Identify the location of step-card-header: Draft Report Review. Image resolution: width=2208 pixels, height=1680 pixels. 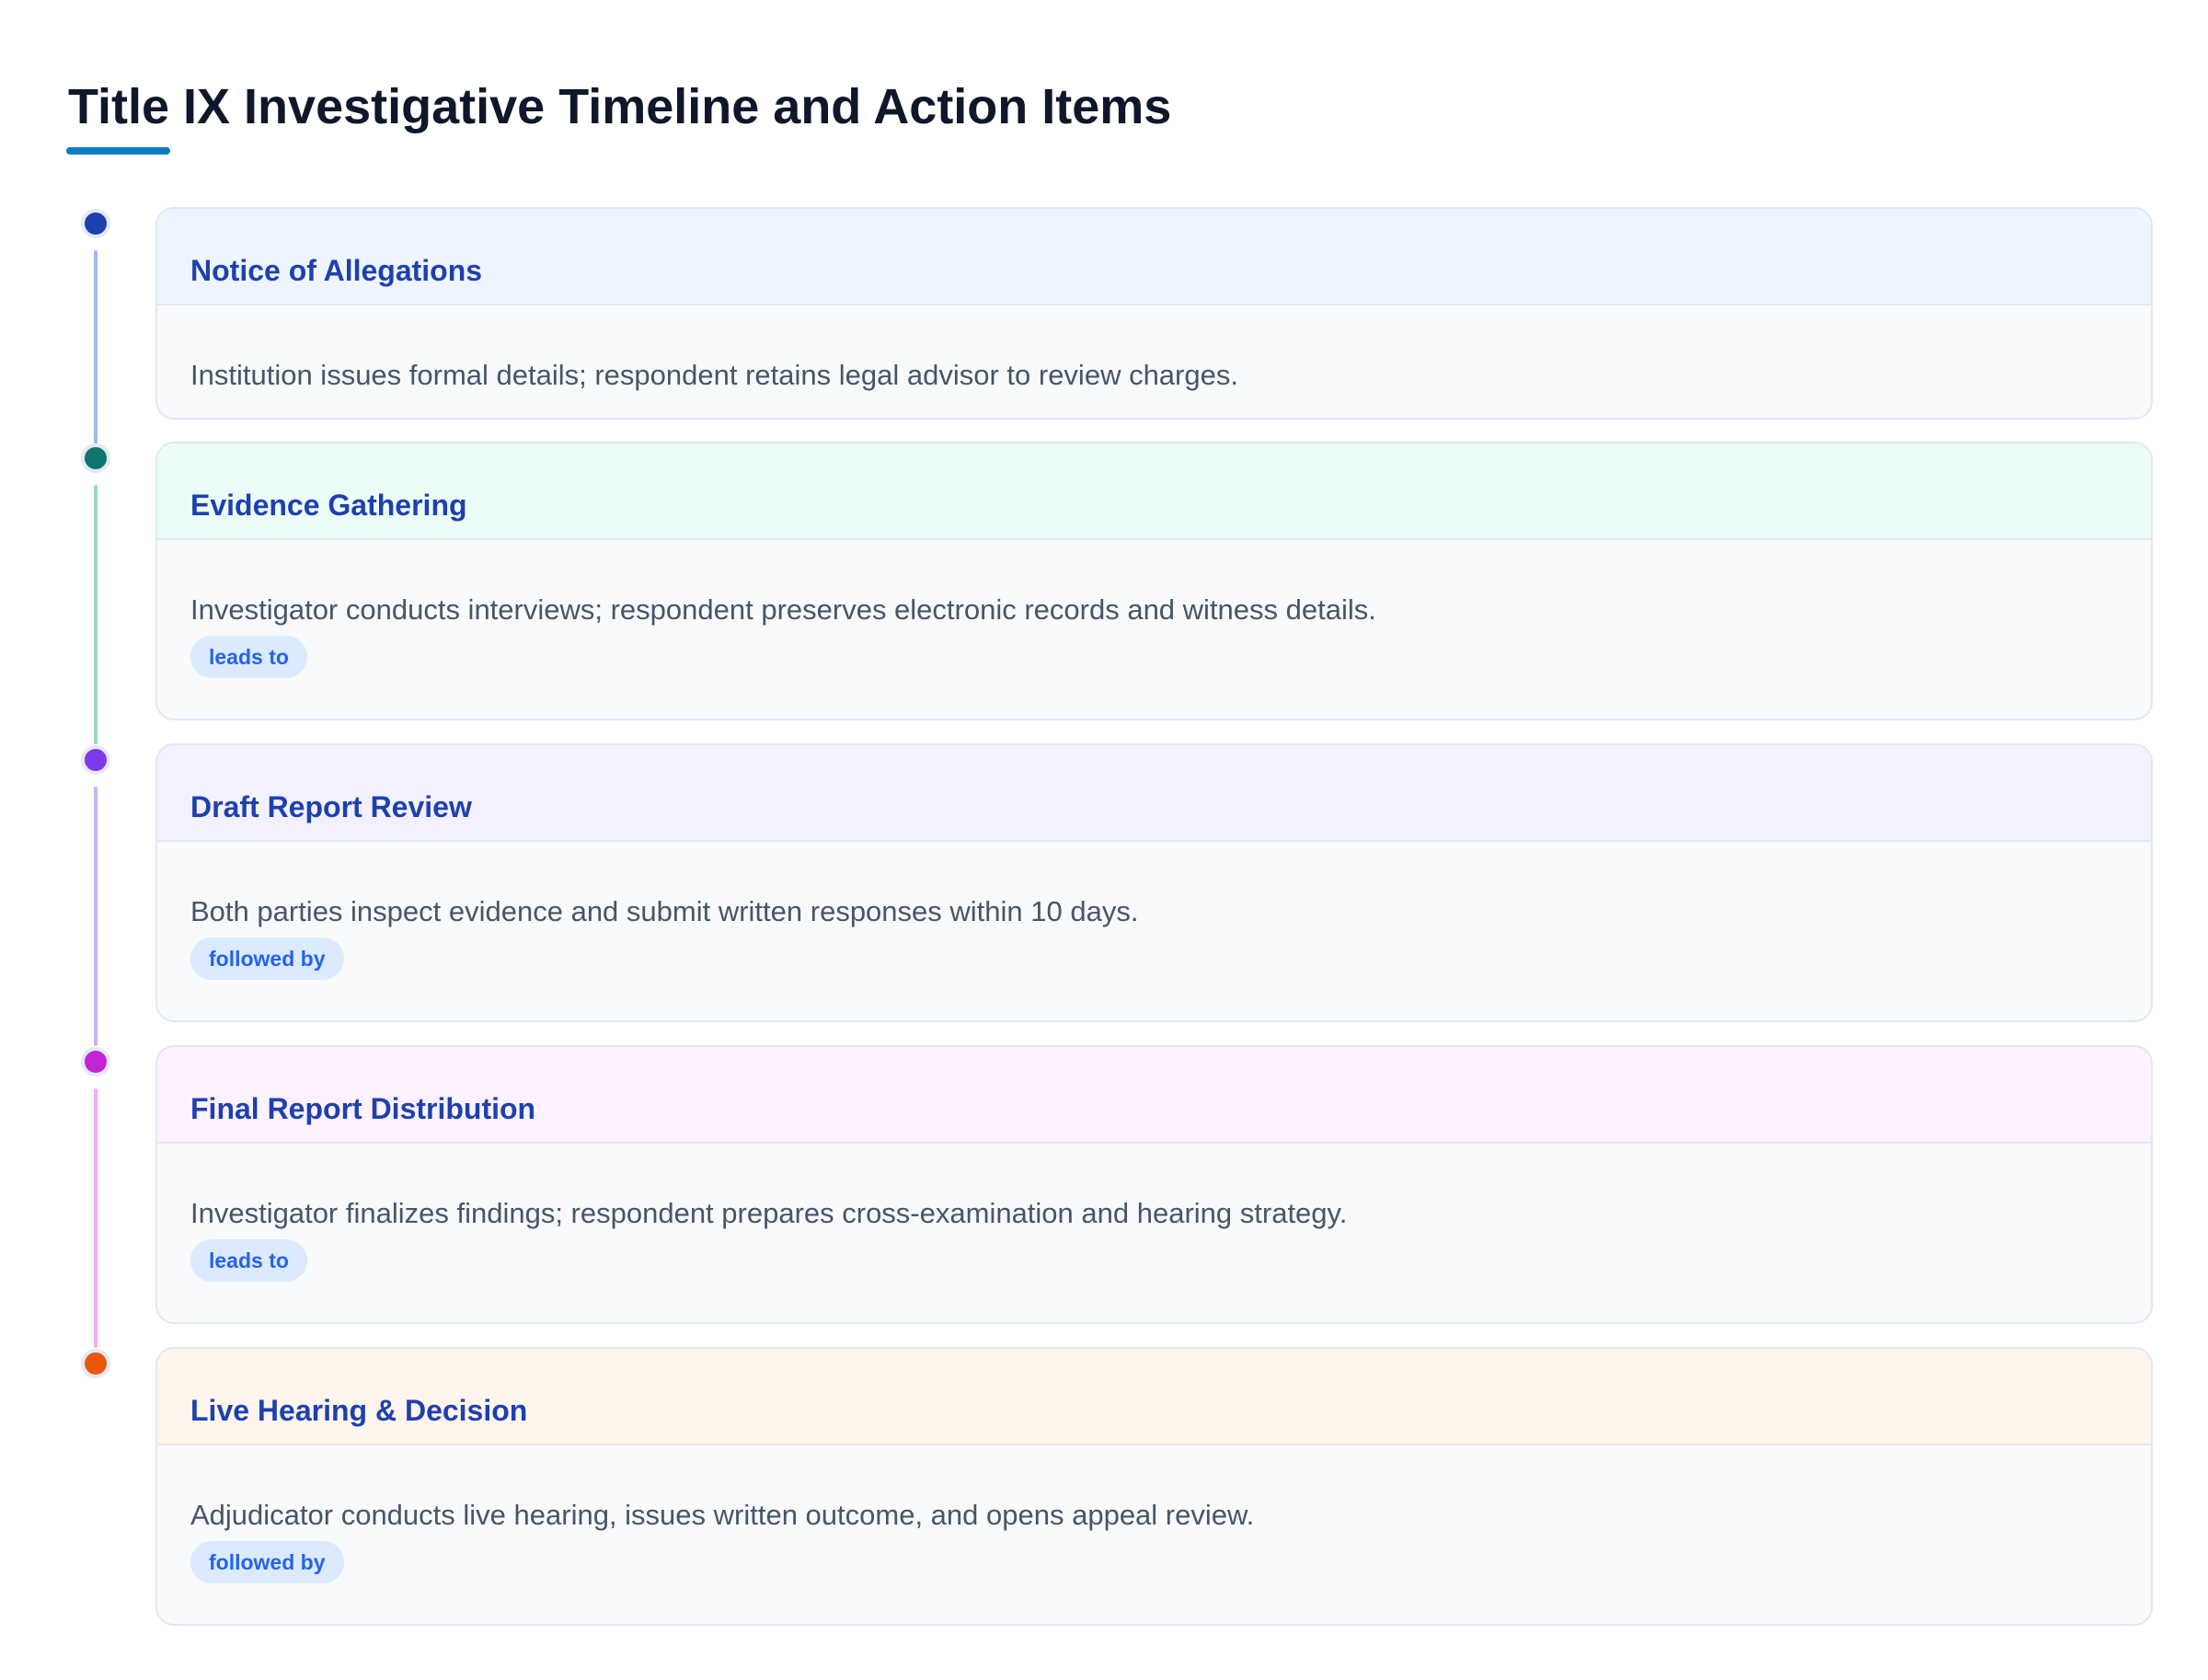
(1154, 793).